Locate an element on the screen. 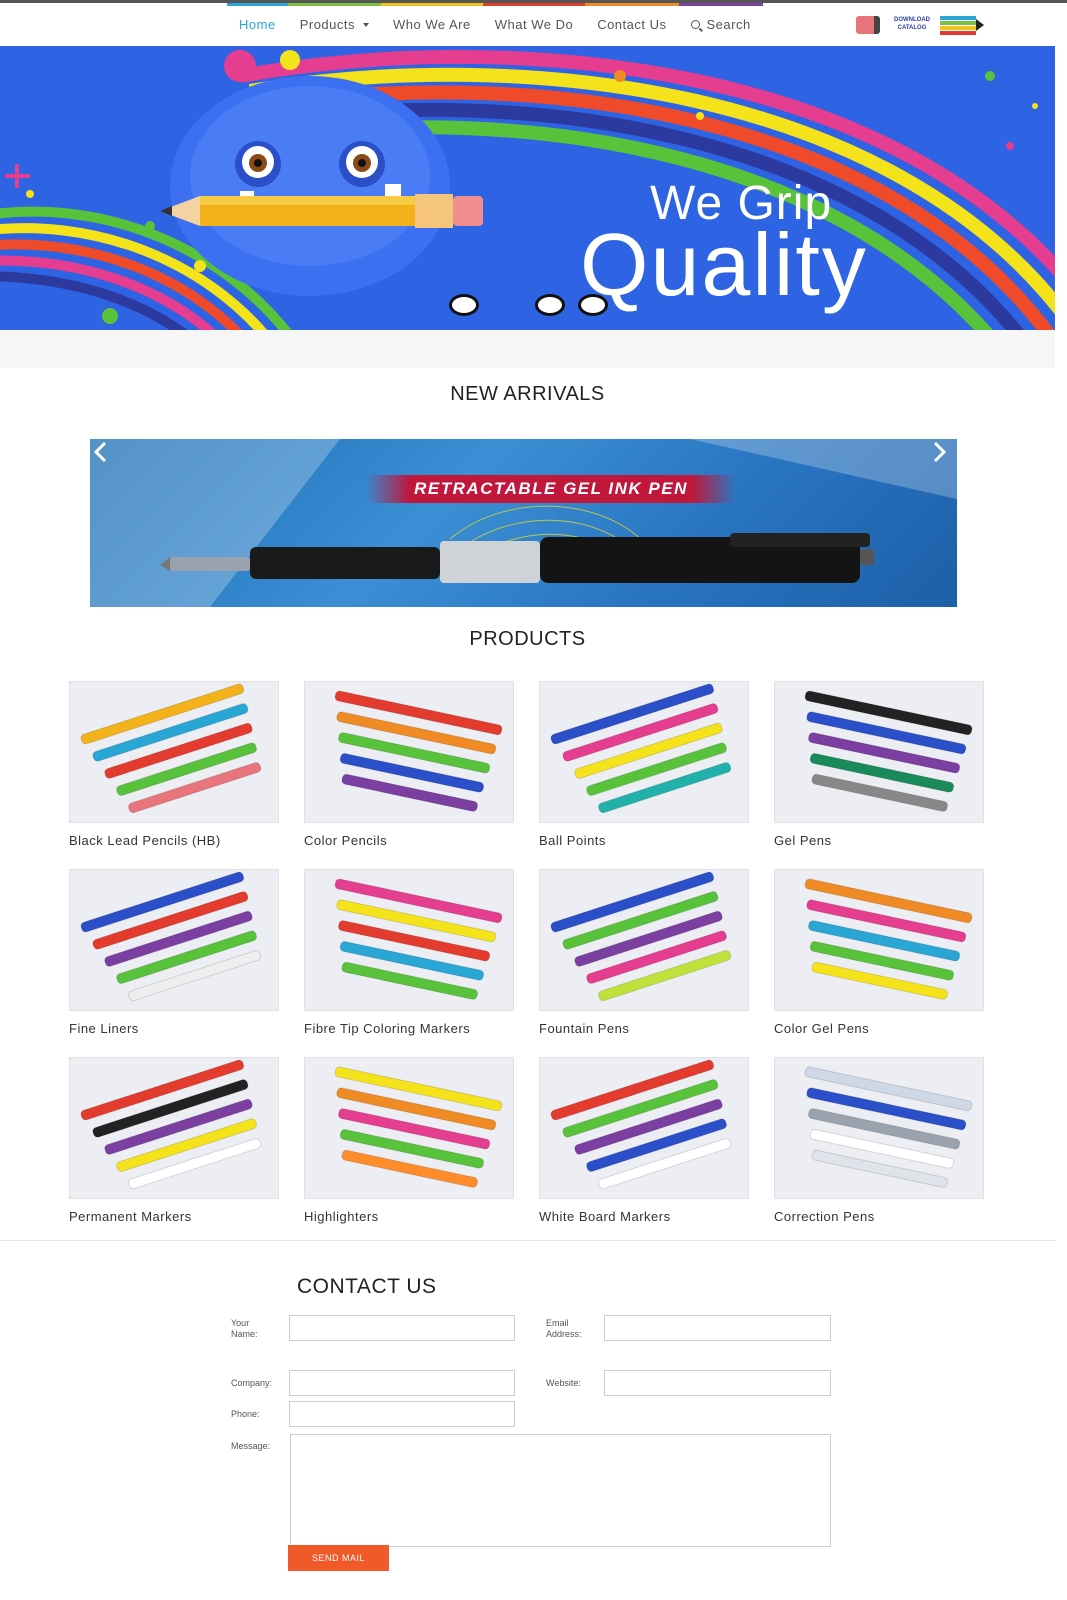  nav-item-contact-us: Contact Us is located at coordinates (632, 24).